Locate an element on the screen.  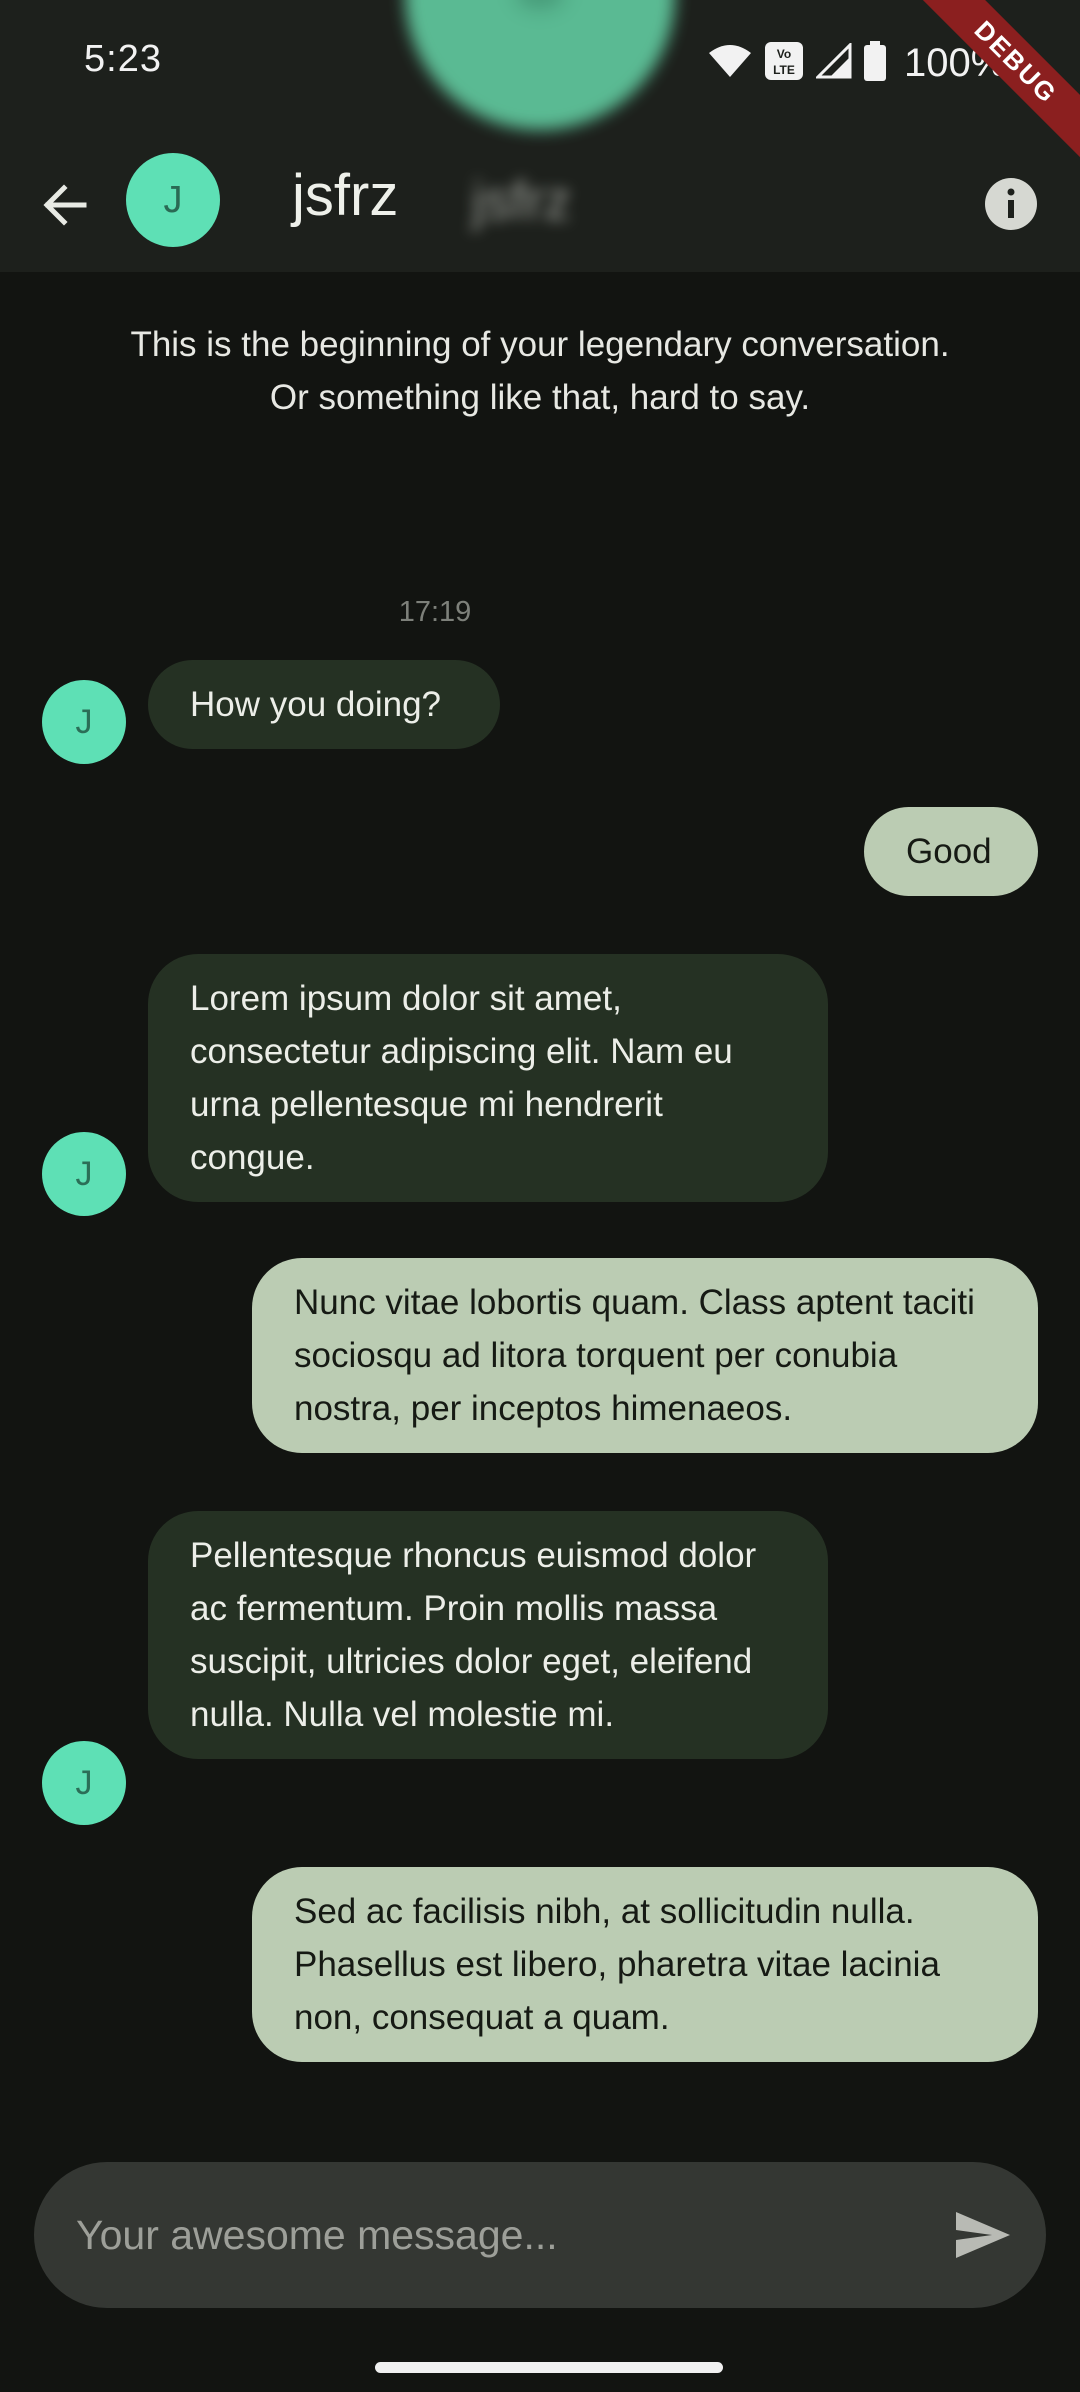
back-button is located at coordinates (65, 205).